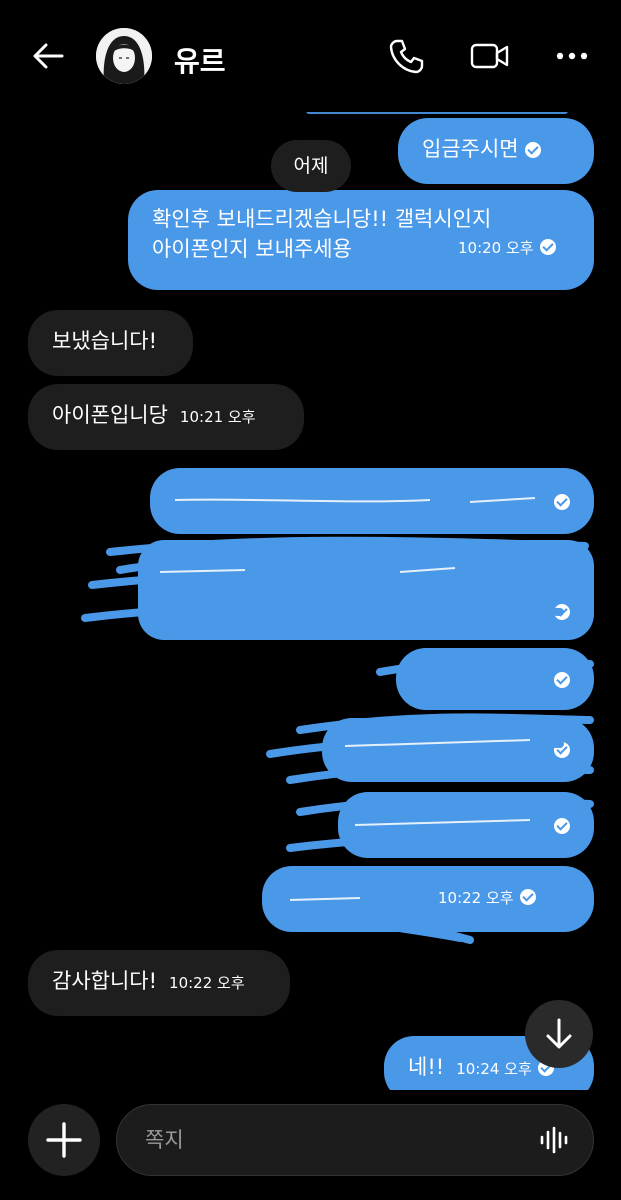  What do you see at coordinates (311, 166) in the screenshot?
I see `date-separator: 어제` at bounding box center [311, 166].